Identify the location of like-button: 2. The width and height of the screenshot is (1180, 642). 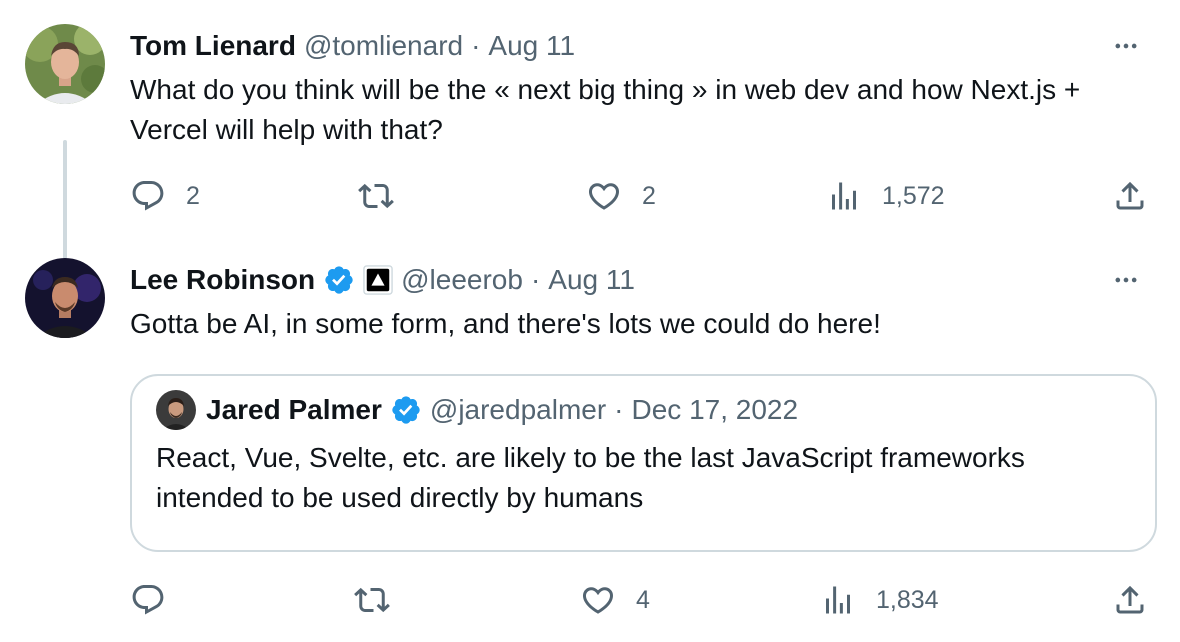
(621, 196).